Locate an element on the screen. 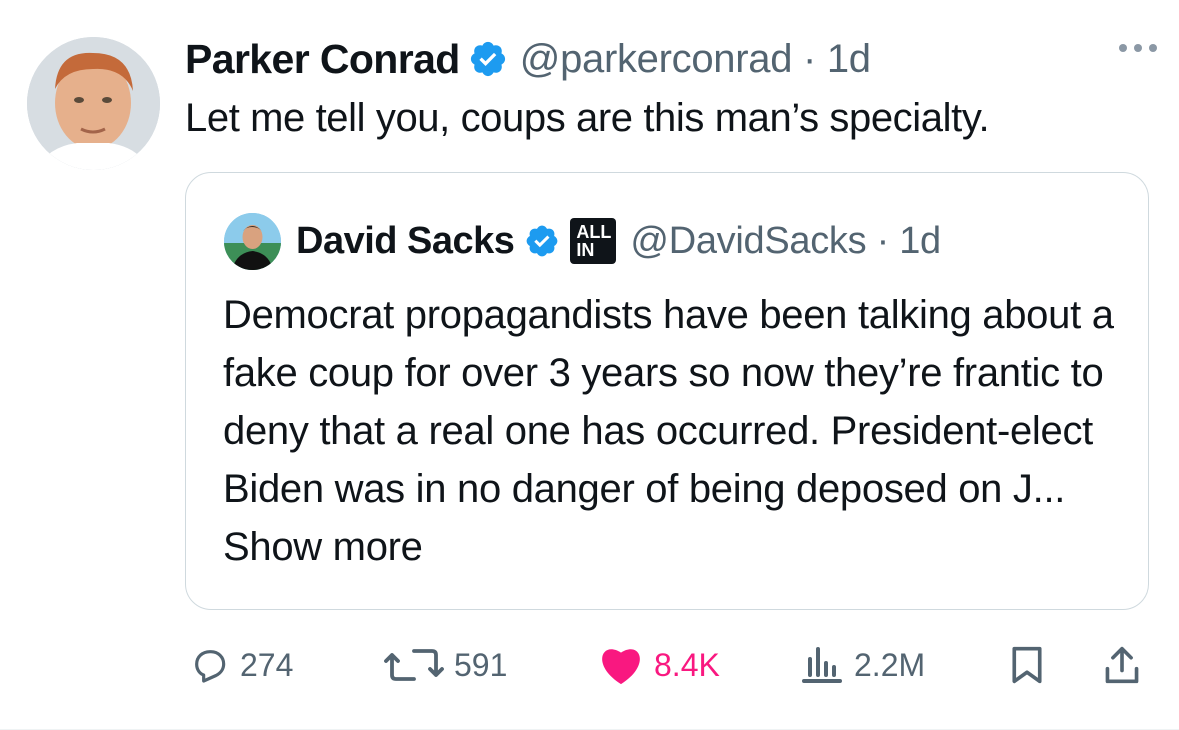 The width and height of the screenshot is (1179, 730). tweet-time: 1d is located at coordinates (849, 59).